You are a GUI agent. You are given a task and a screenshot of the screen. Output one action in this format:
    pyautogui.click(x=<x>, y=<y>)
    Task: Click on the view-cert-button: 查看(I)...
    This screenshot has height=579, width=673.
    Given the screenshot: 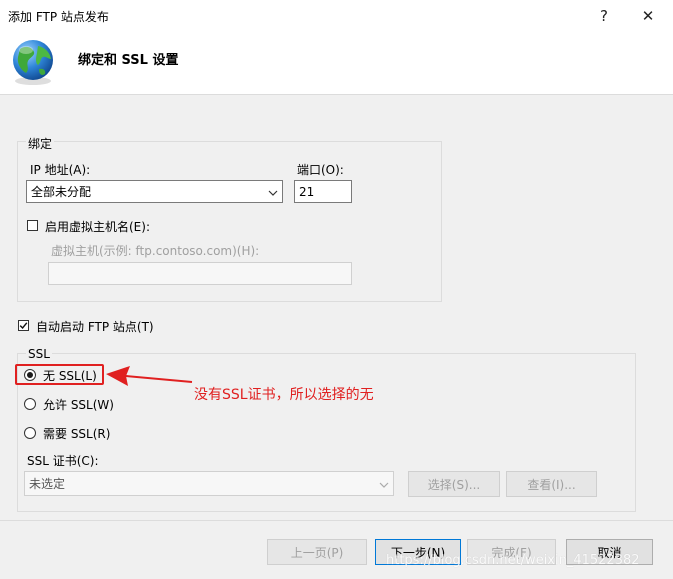 What is the action you would take?
    pyautogui.click(x=551, y=484)
    